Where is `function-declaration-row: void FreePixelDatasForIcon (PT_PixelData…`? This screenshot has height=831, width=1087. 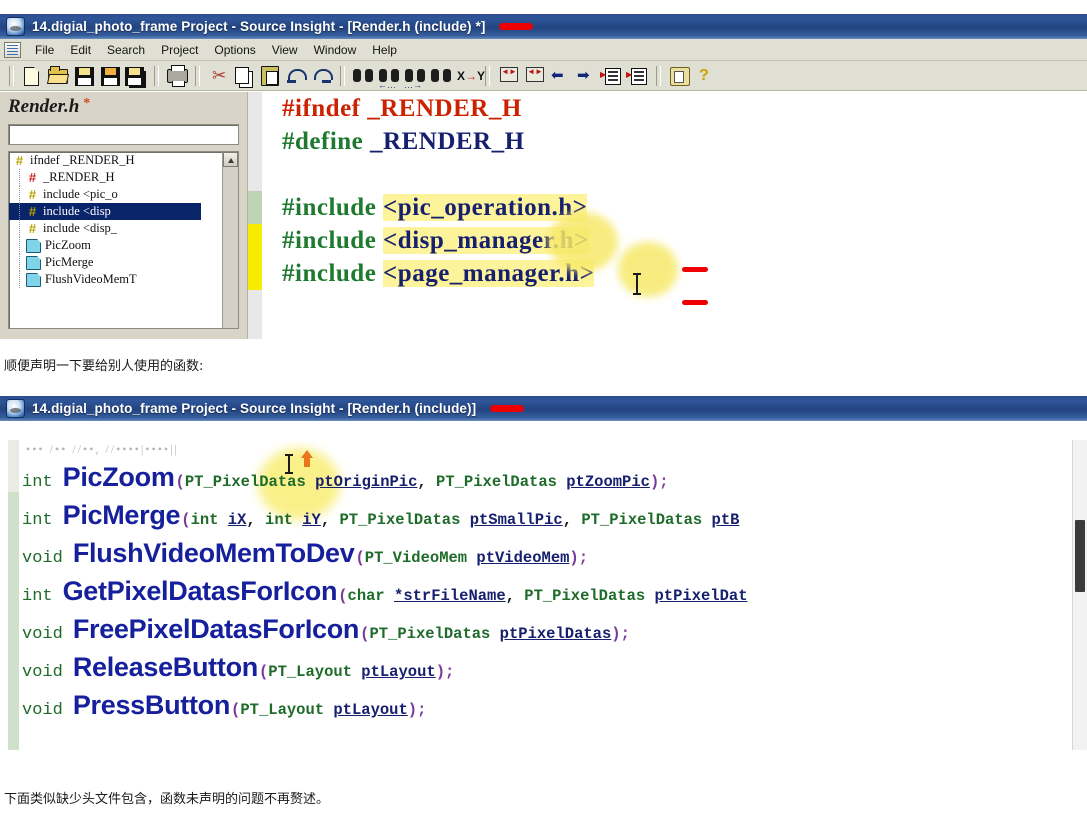 function-declaration-row: void FreePixelDatasForIcon (PT_PixelData… is located at coordinates (326, 632).